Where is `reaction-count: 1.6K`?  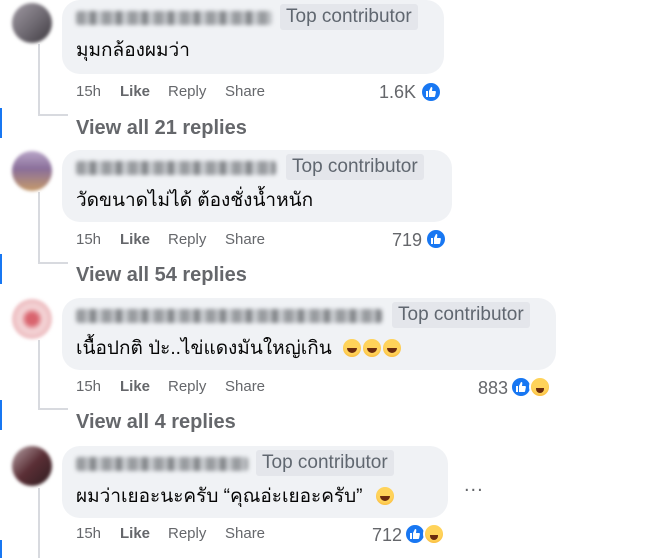
reaction-count: 1.6K is located at coordinates (397, 92).